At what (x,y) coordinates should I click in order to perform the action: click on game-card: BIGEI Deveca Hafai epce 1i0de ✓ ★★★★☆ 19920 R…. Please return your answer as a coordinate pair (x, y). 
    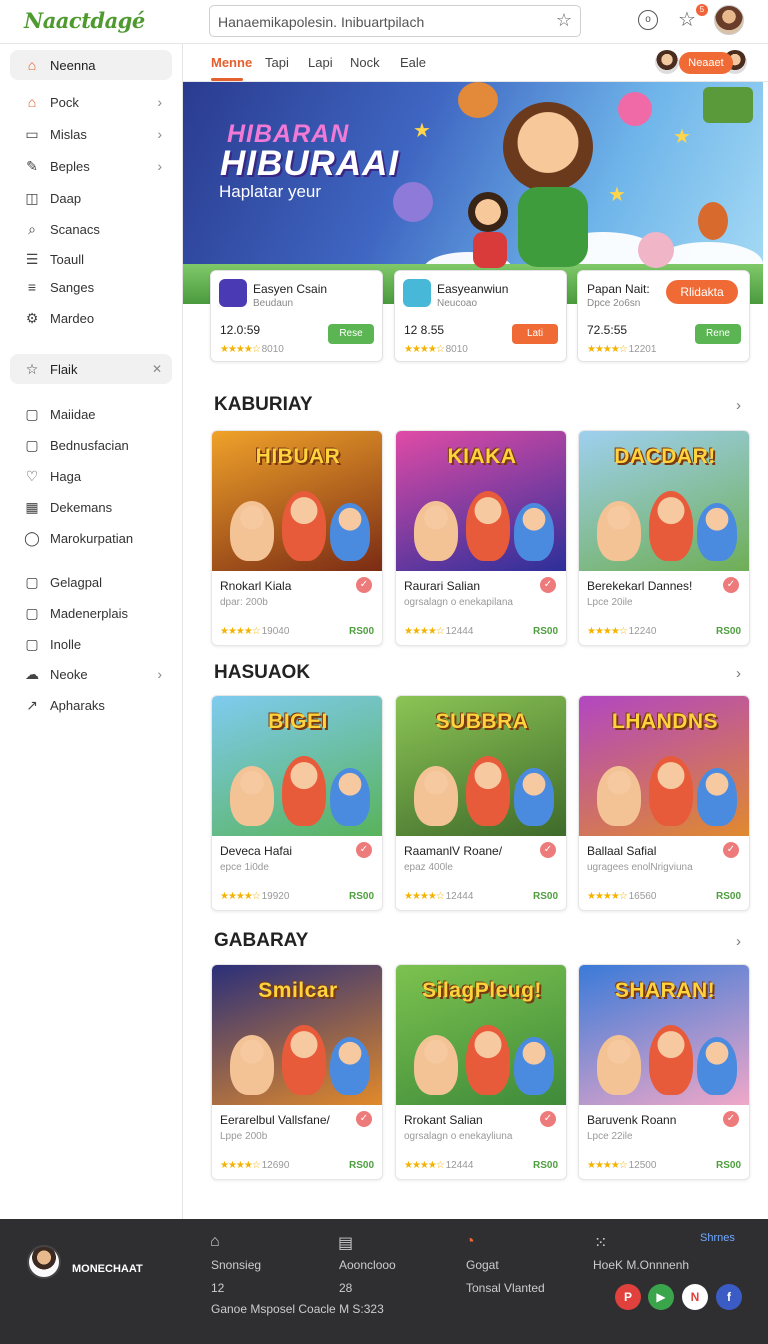
    Looking at the image, I should click on (297, 803).